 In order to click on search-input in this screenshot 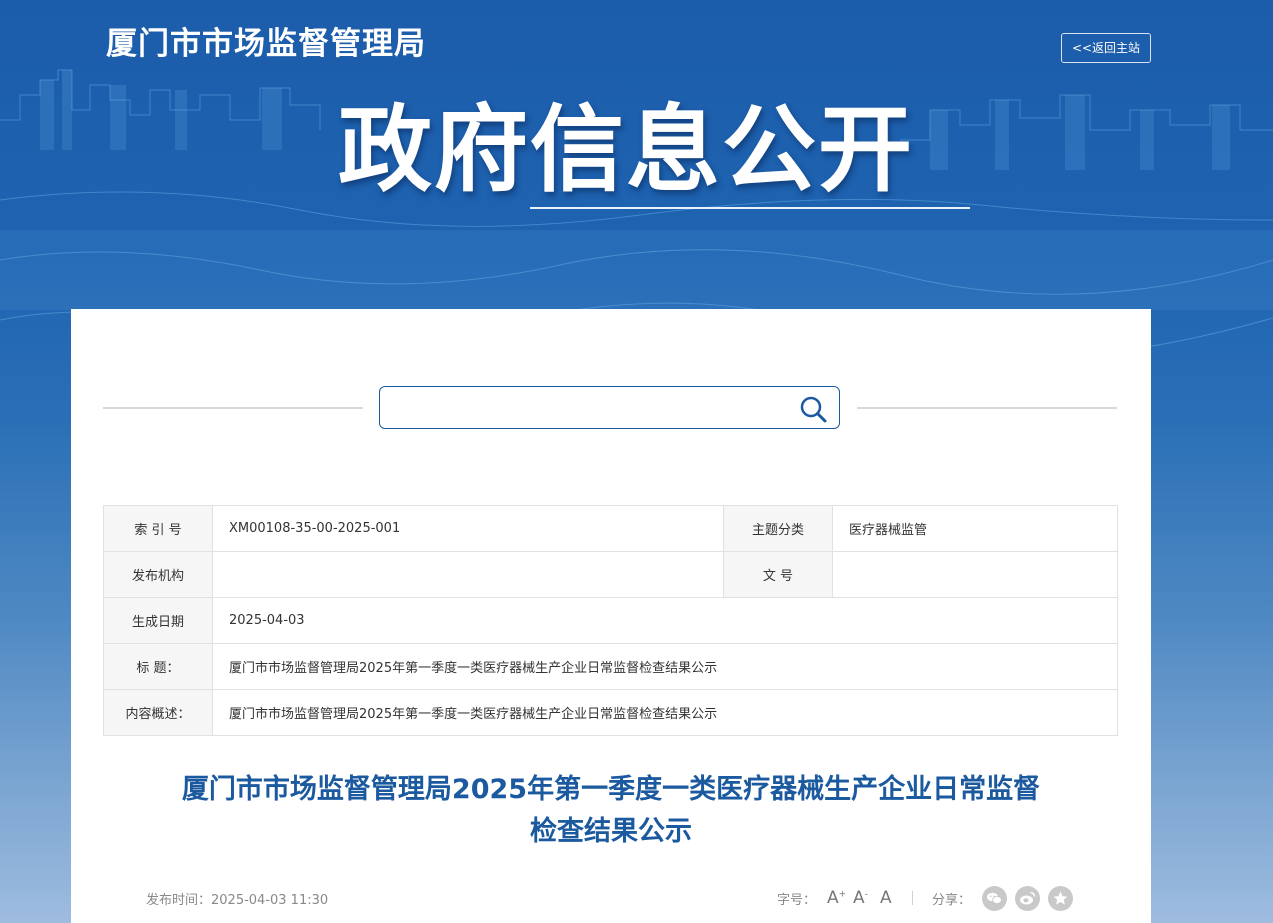, I will do `click(592, 408)`.